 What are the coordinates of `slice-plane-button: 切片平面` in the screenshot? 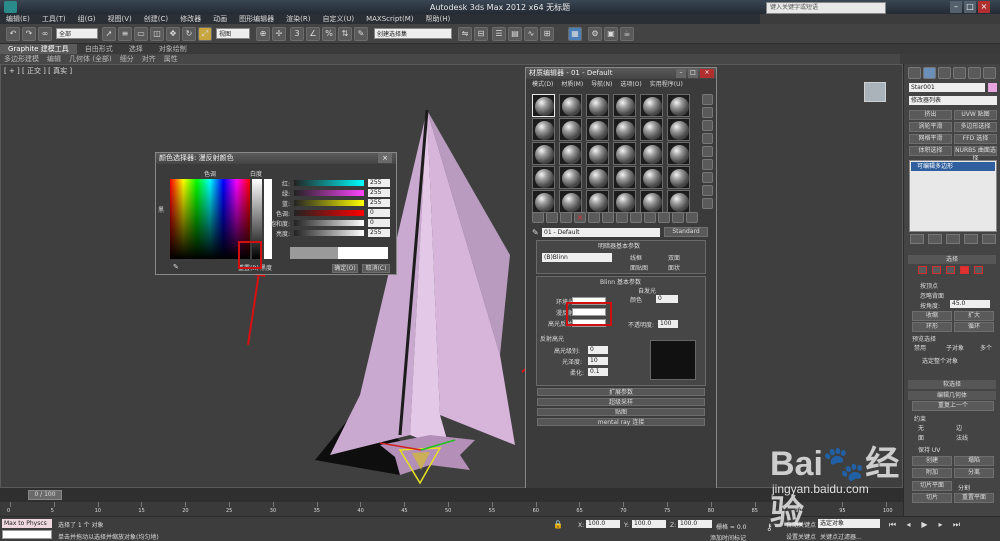 It's located at (932, 486).